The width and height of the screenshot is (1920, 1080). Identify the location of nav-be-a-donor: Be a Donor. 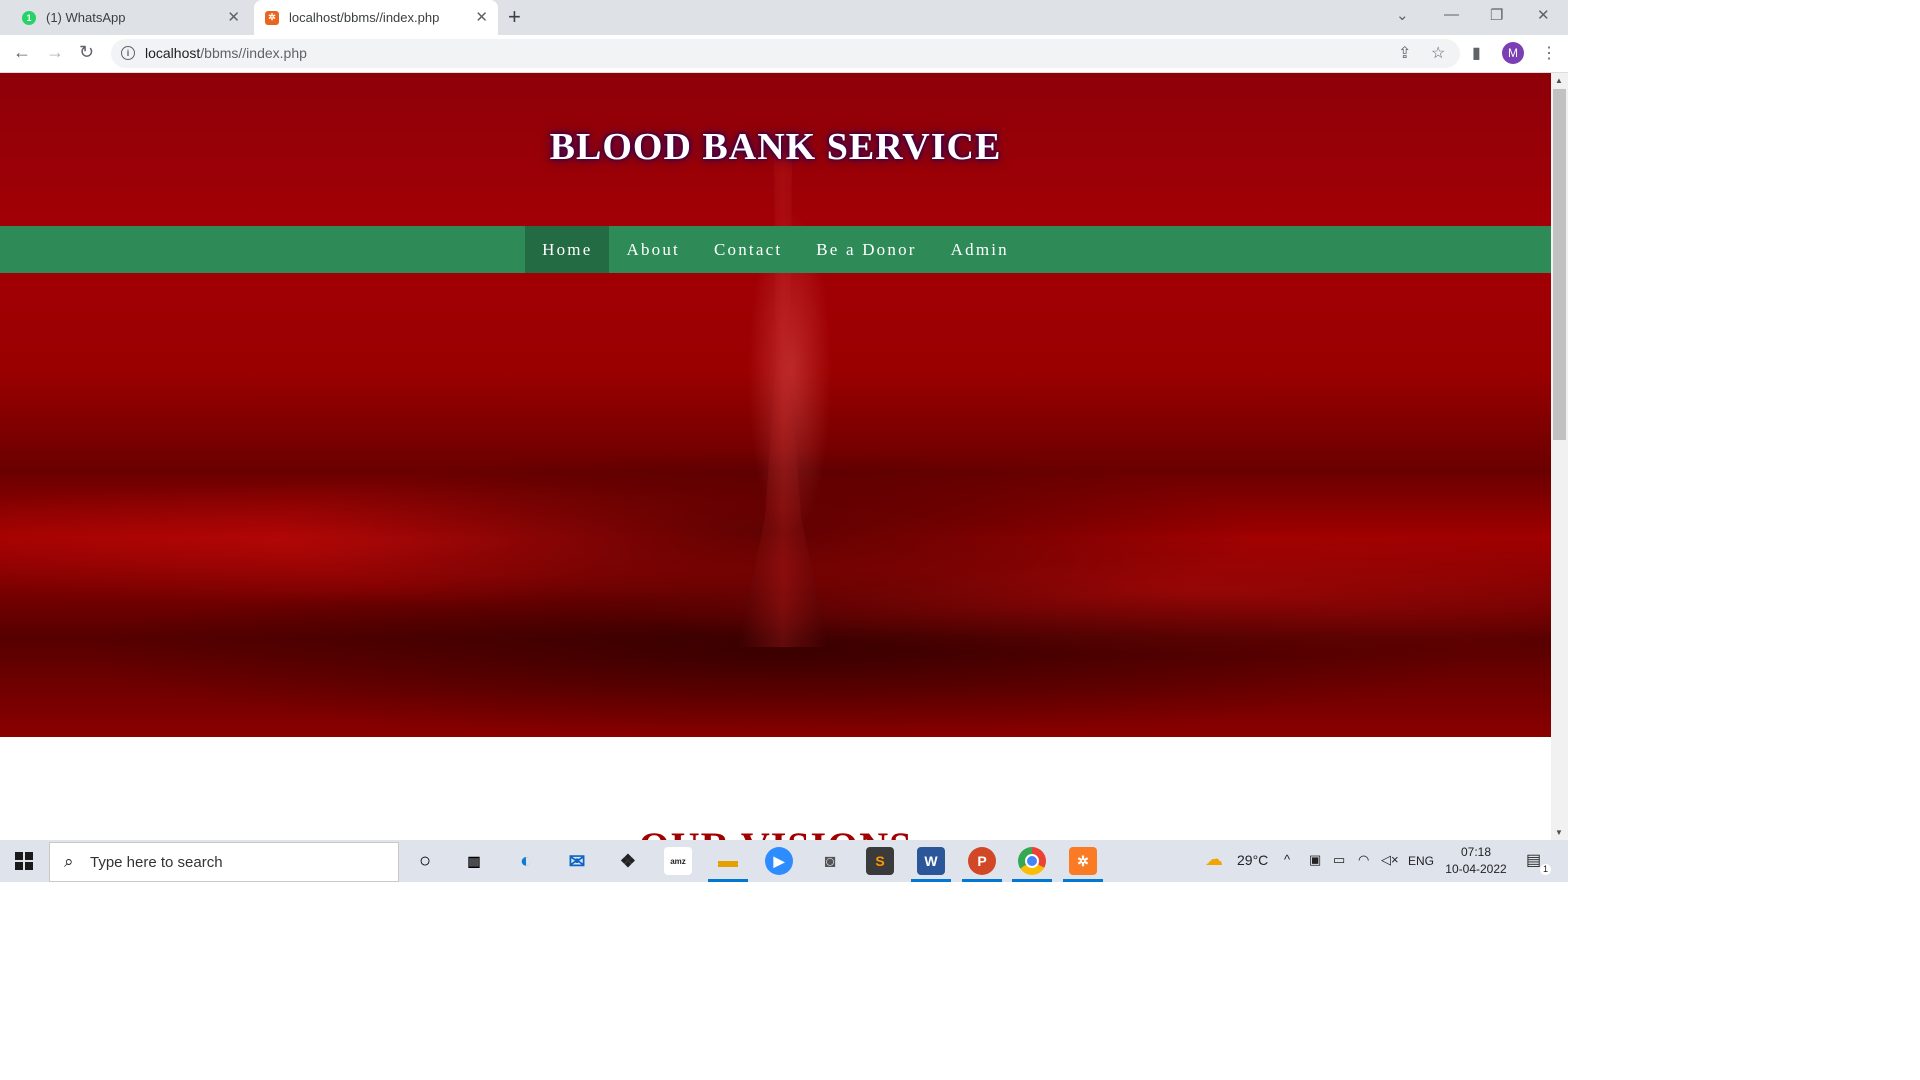
(866, 249).